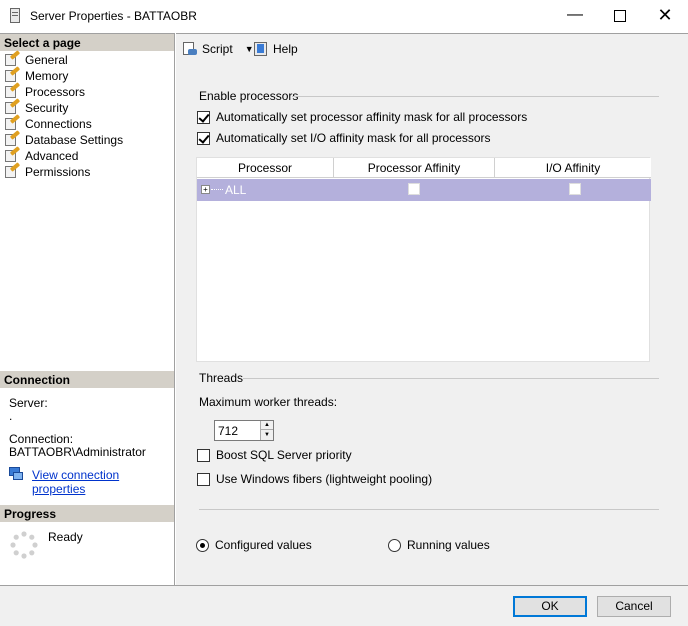 The width and height of the screenshot is (688, 626). What do you see at coordinates (24, 545) in the screenshot?
I see `progress-spinner-icon` at bounding box center [24, 545].